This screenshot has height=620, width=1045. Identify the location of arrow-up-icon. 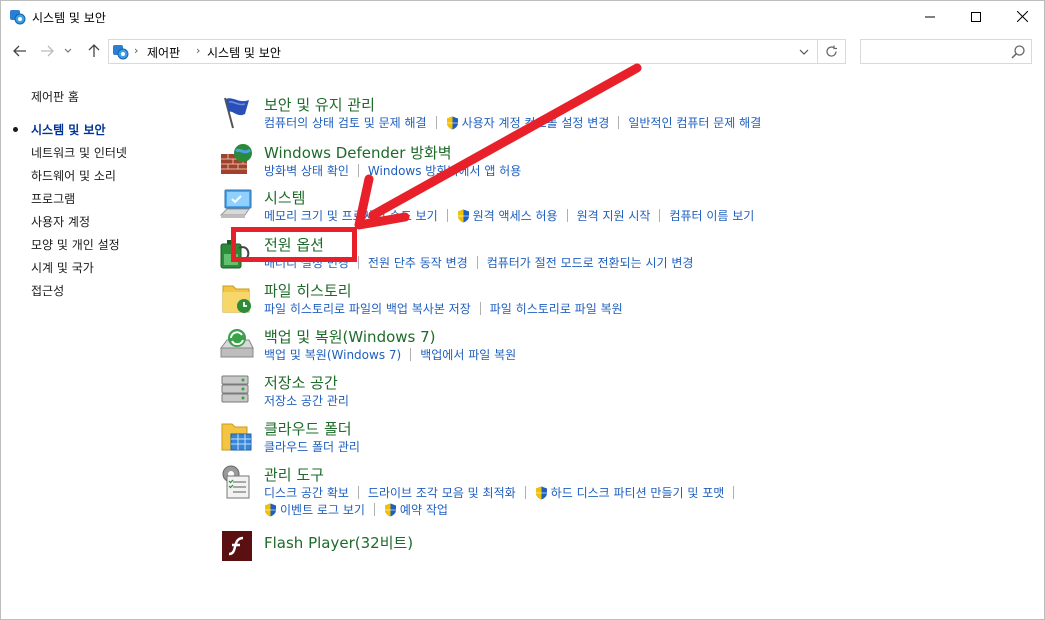
(94, 50).